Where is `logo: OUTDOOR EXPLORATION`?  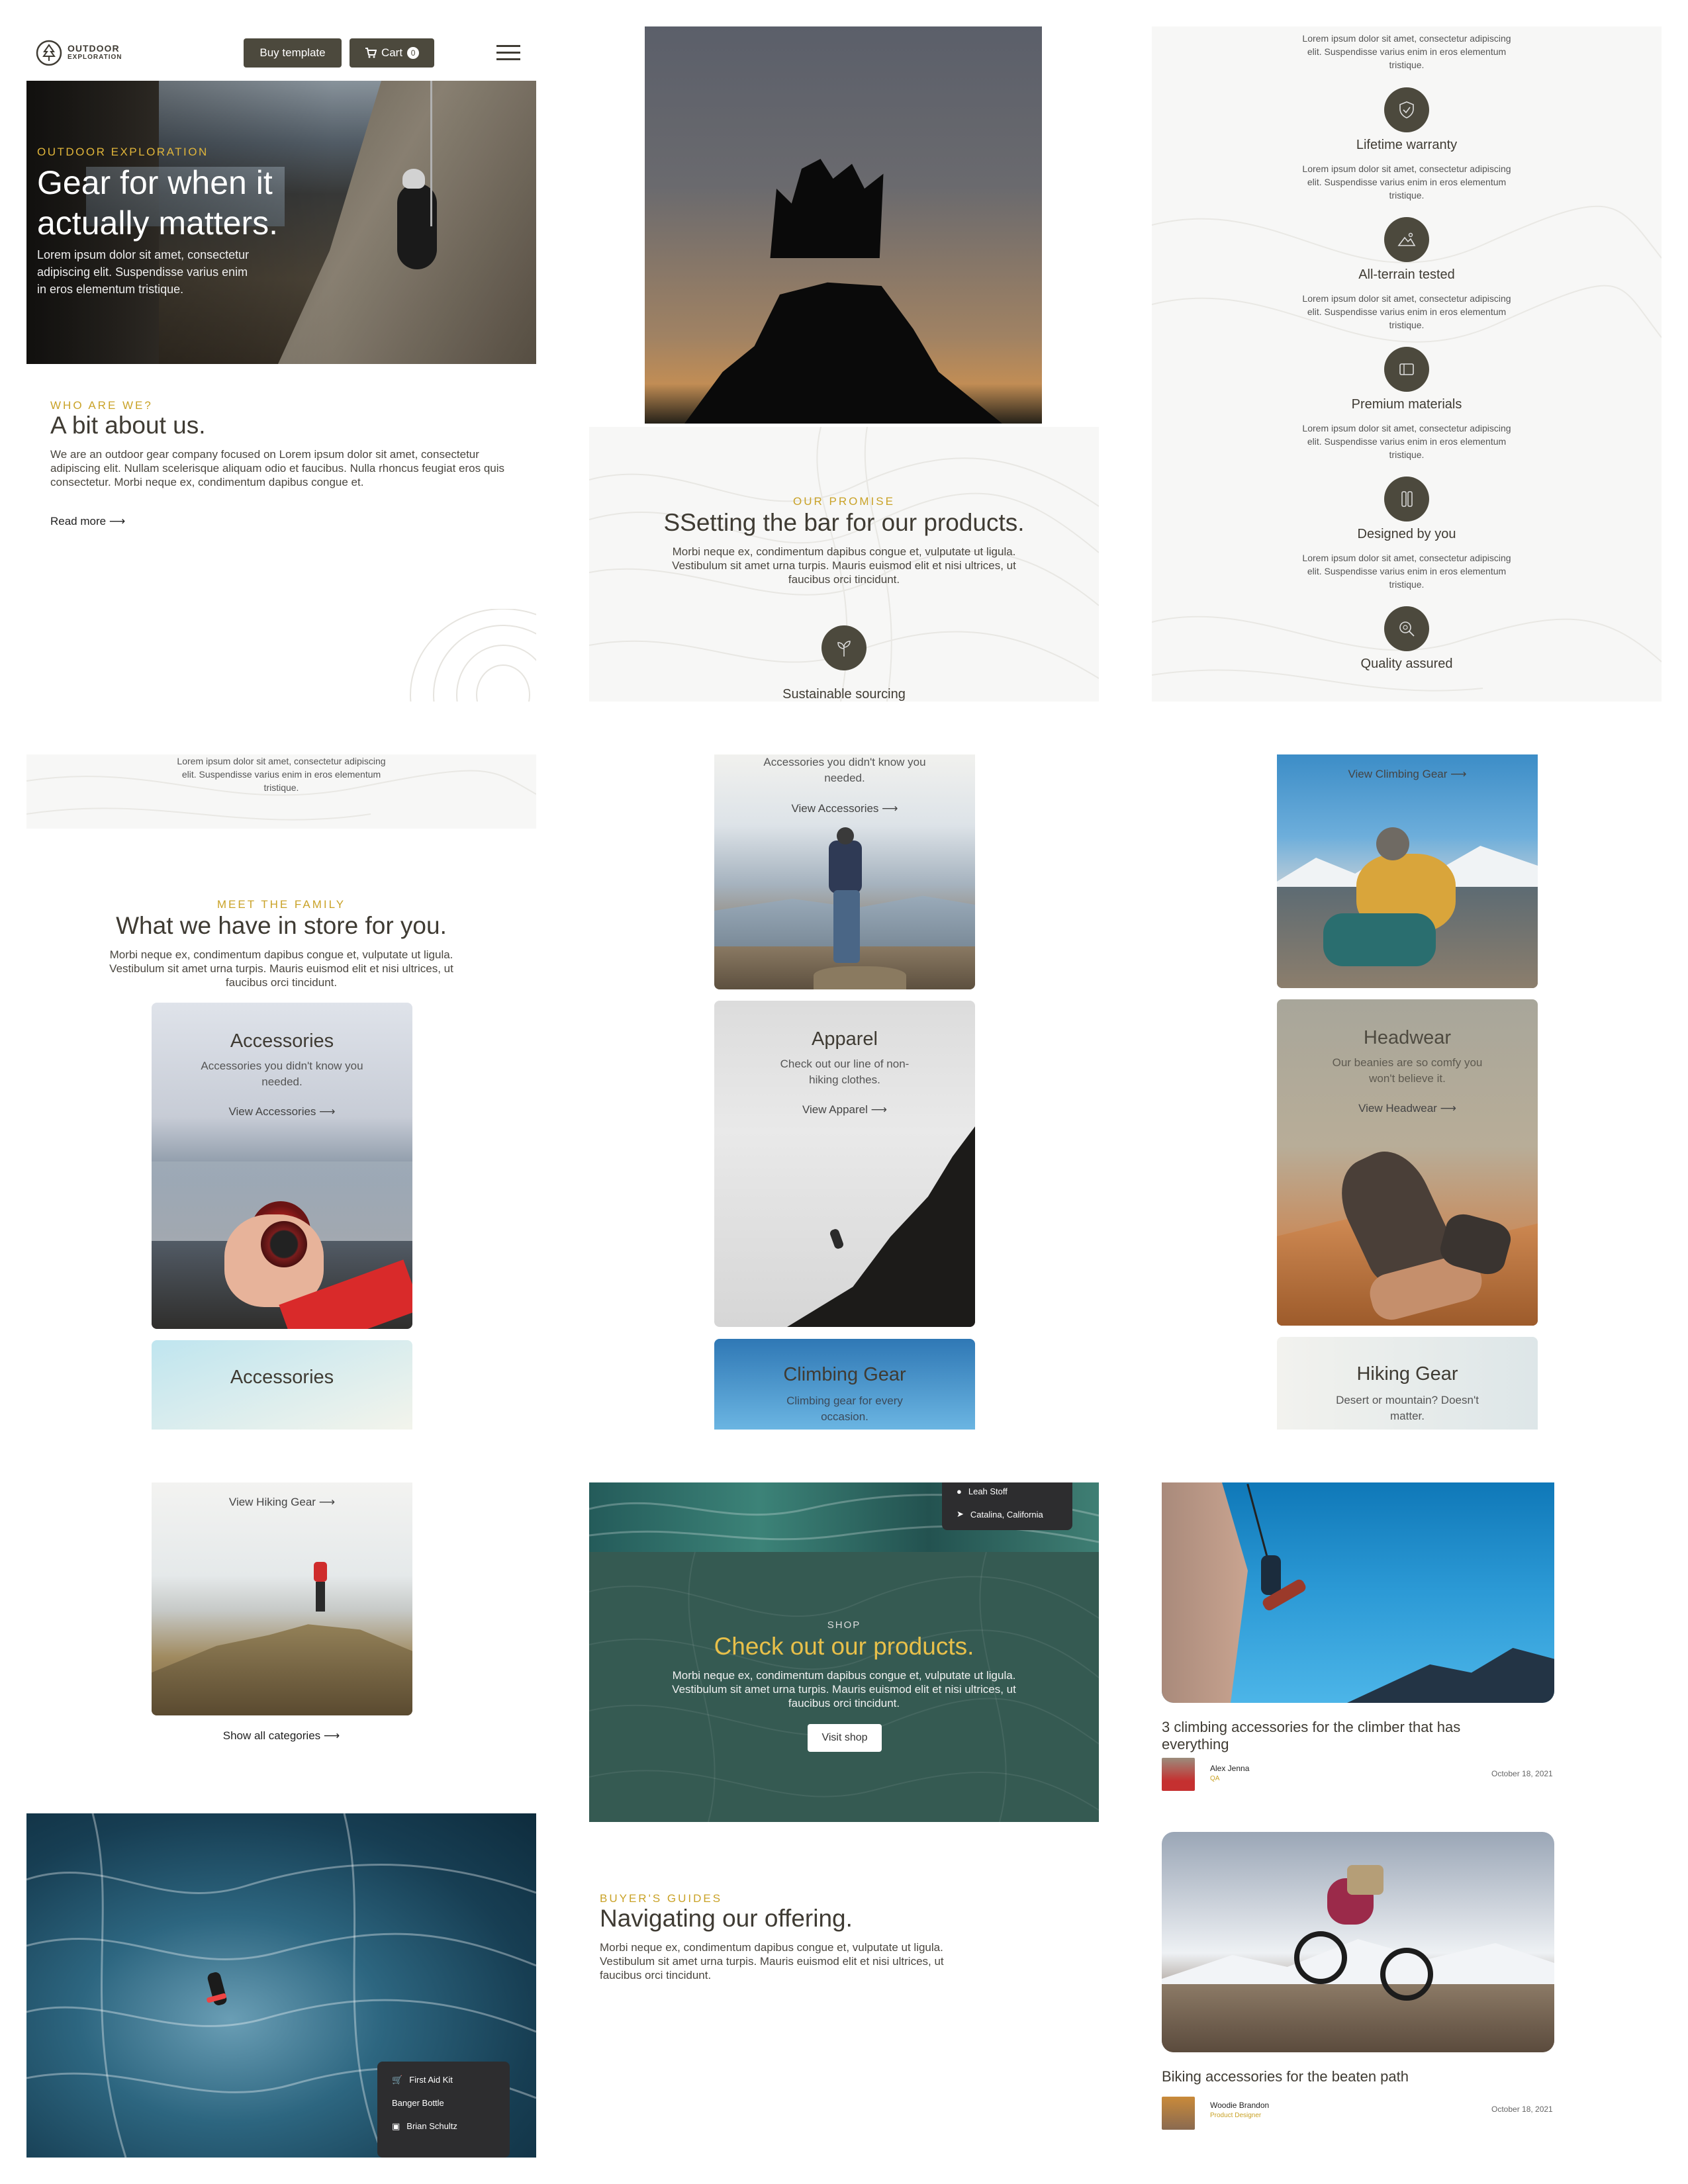 logo: OUTDOOR EXPLORATION is located at coordinates (79, 53).